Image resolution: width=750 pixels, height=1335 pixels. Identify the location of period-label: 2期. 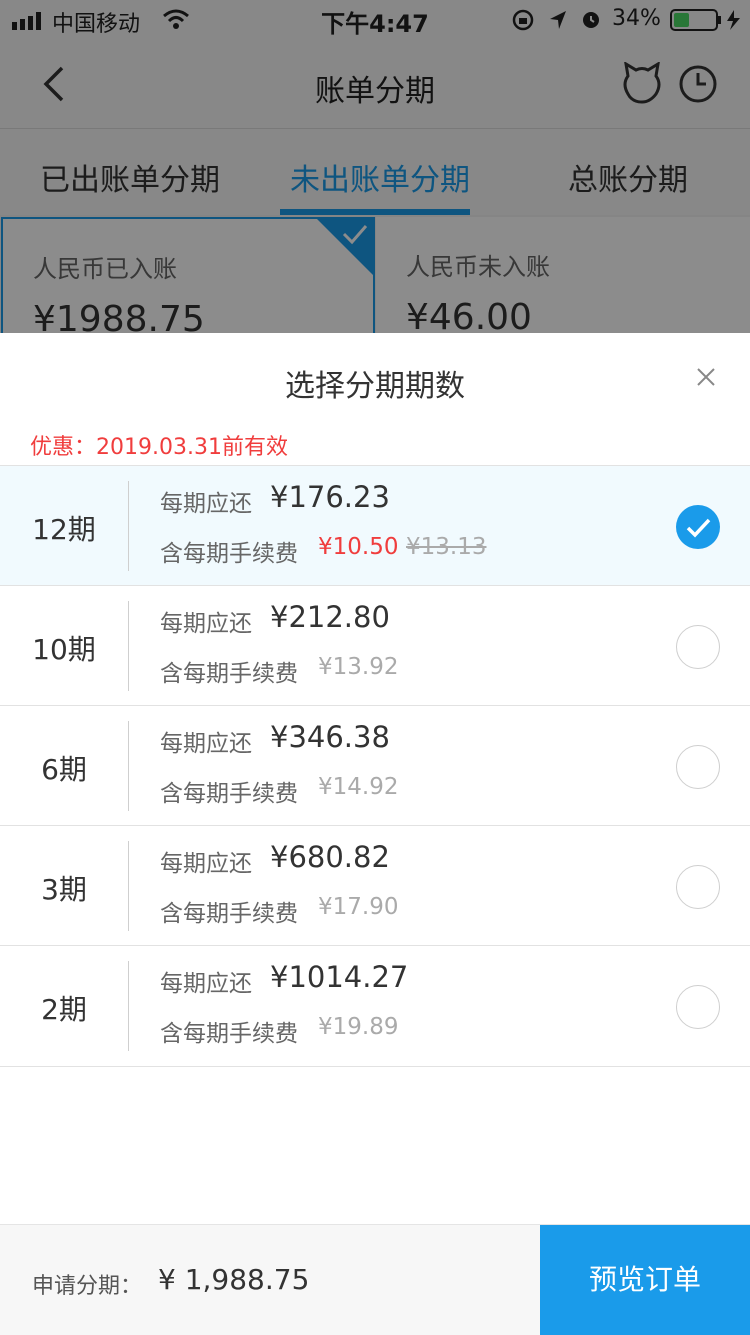
(64, 1009).